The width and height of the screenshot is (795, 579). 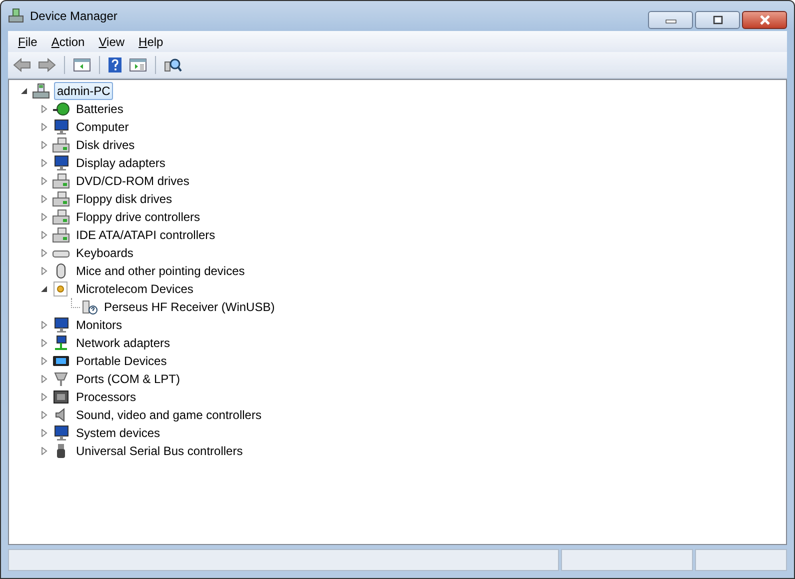 What do you see at coordinates (61, 109) in the screenshot?
I see `battery-icon` at bounding box center [61, 109].